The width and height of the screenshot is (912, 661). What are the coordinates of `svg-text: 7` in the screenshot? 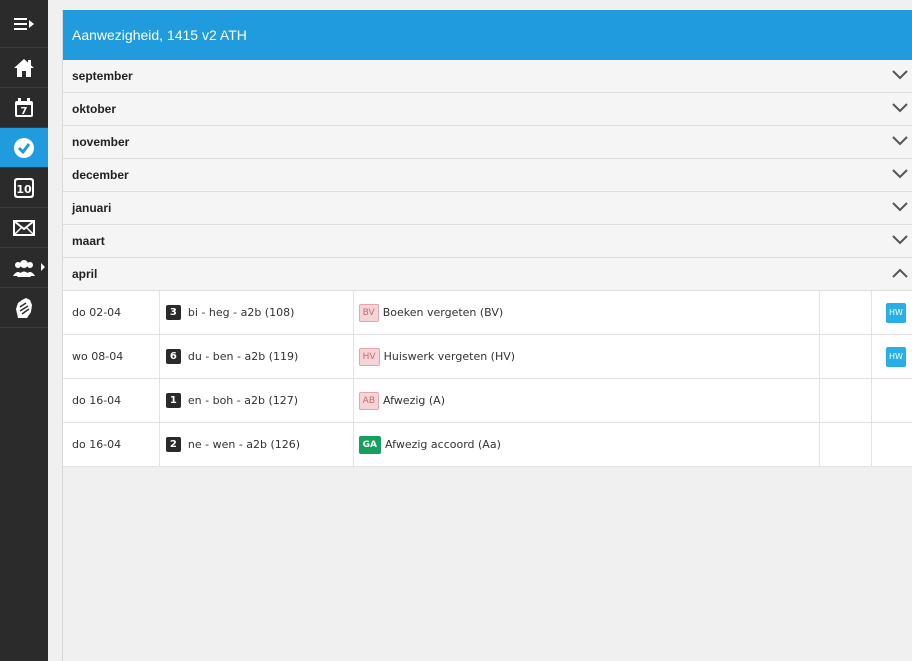 It's located at (24, 111).